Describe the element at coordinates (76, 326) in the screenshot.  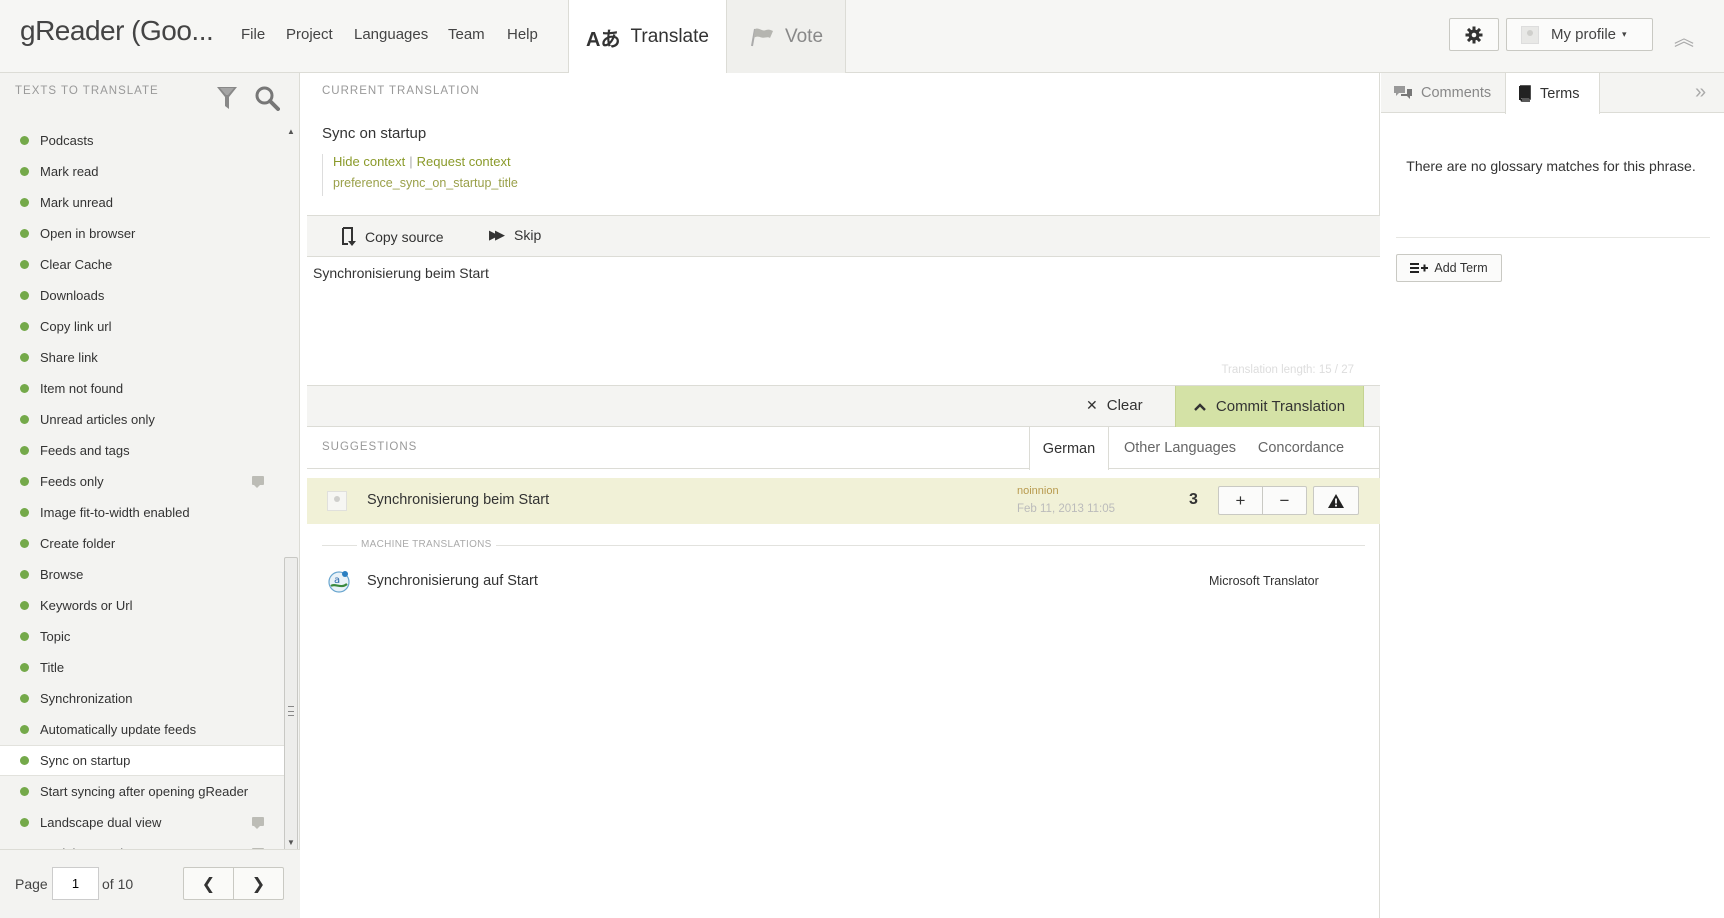
I see `string-list-item-label: Copy link url` at that location.